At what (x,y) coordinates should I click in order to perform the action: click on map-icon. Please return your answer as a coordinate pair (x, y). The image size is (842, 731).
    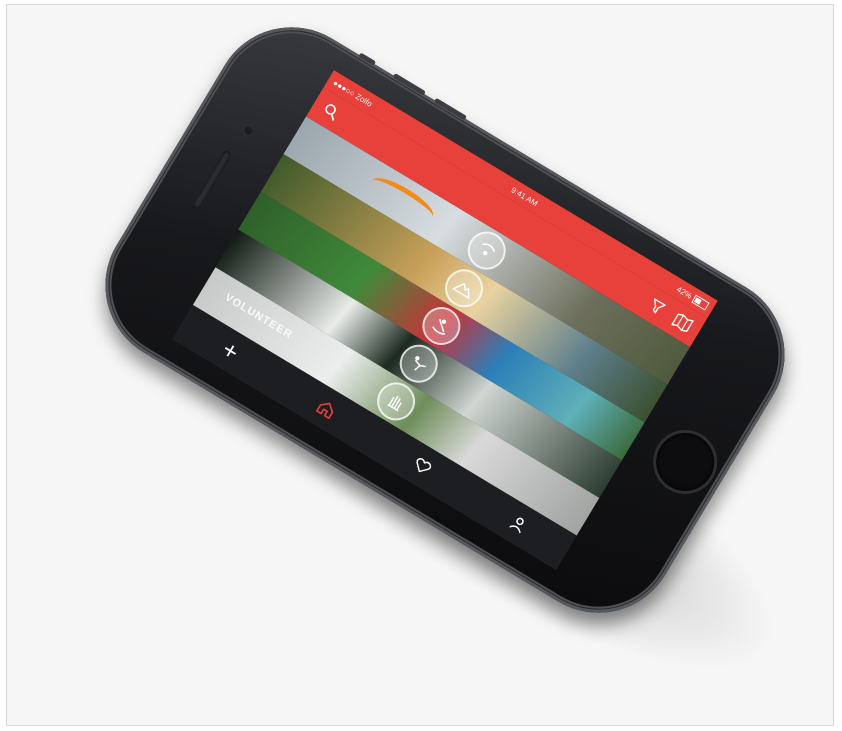
    Looking at the image, I should click on (682, 323).